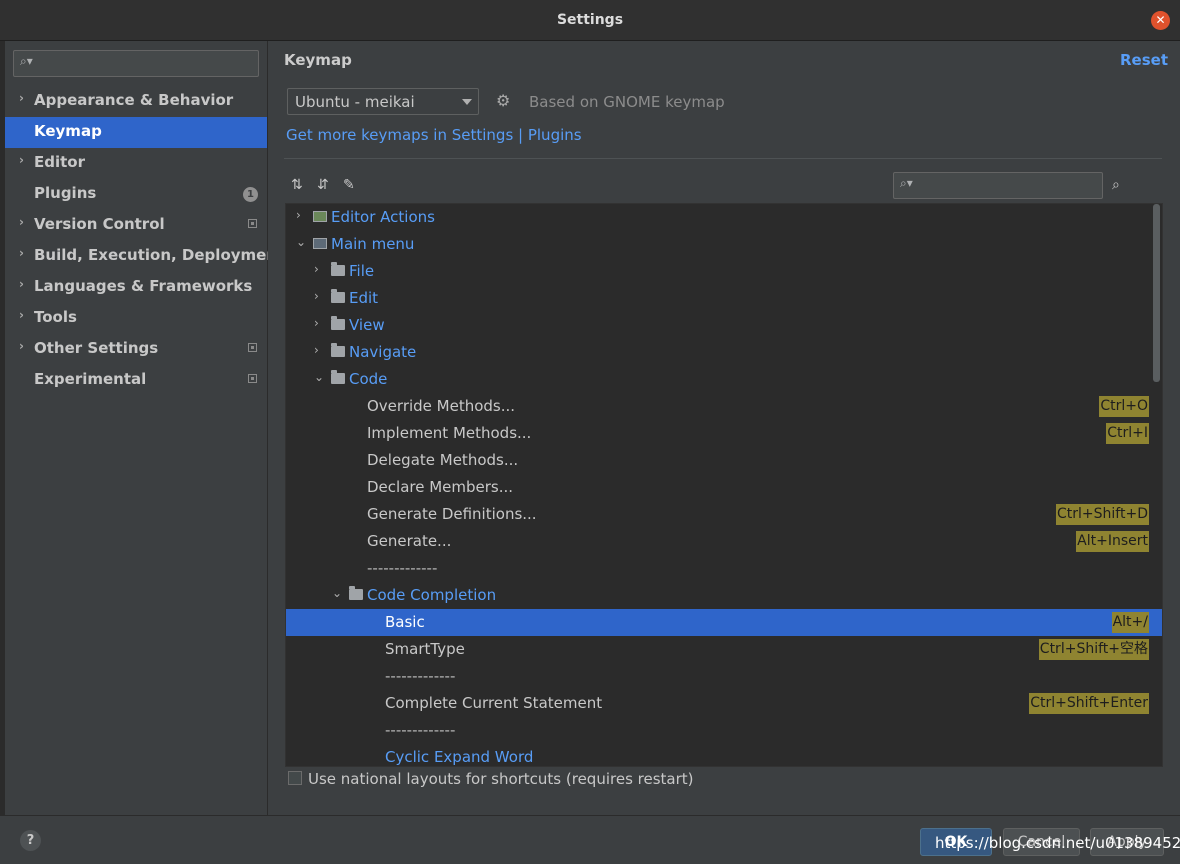 This screenshot has width=1180, height=864. What do you see at coordinates (368, 379) in the screenshot?
I see `tree-row-label: Code` at bounding box center [368, 379].